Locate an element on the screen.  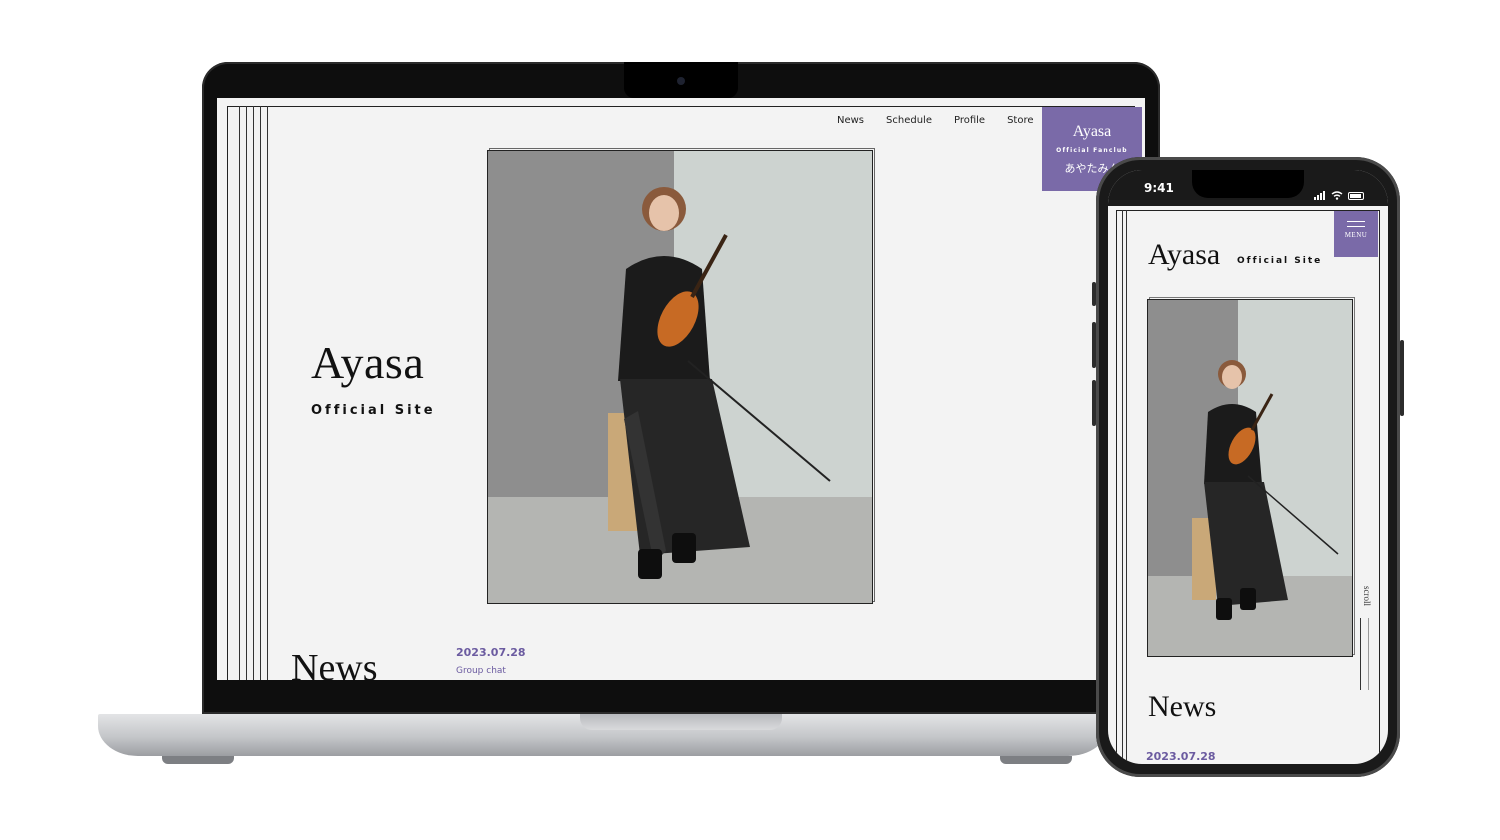
status-bar: 9:41 is located at coordinates (1248, 188).